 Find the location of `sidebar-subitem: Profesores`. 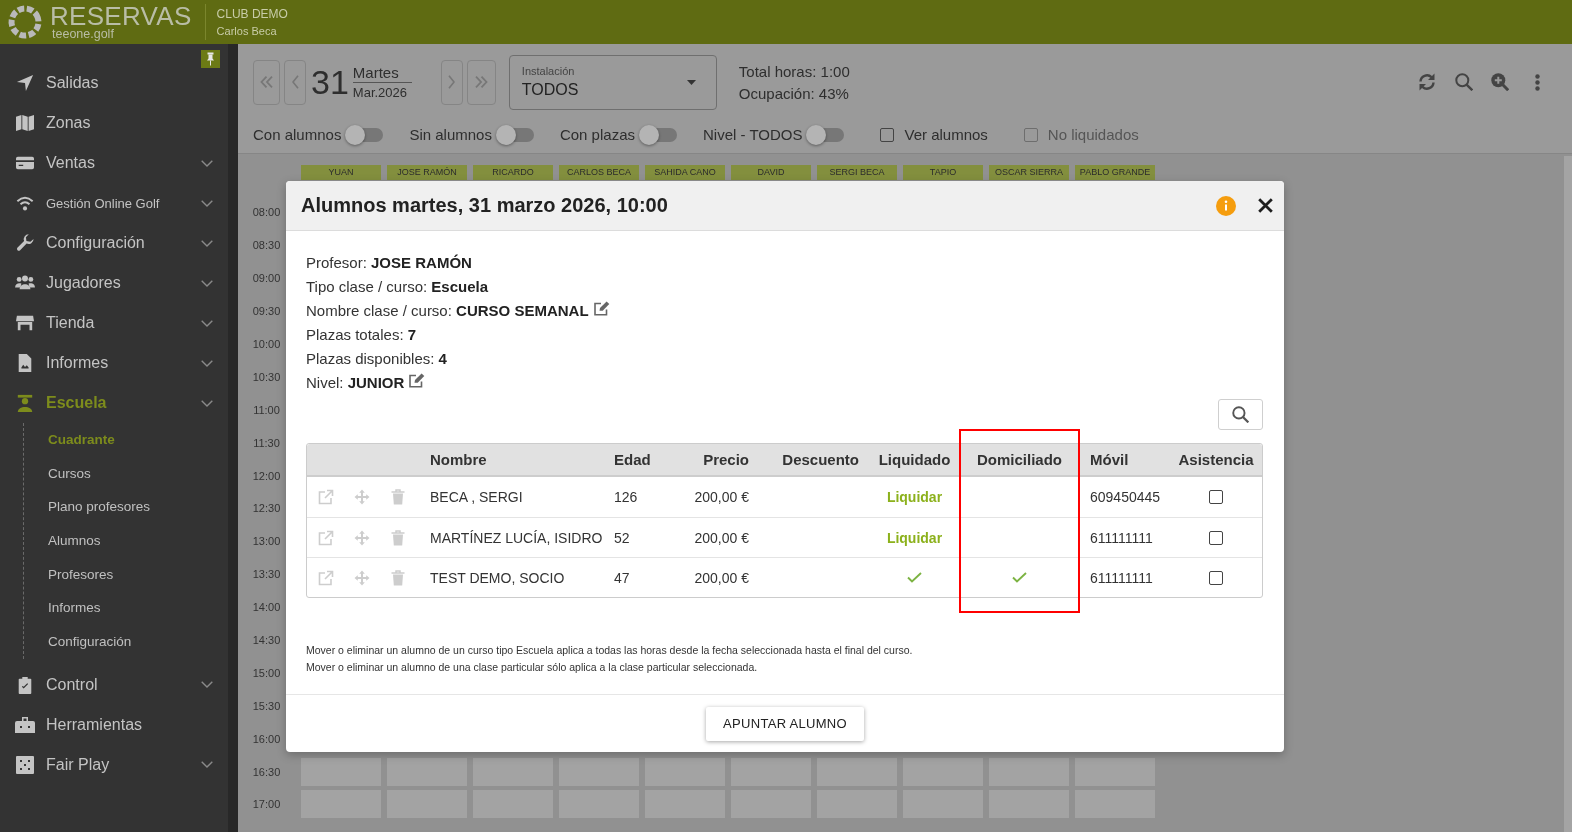

sidebar-subitem: Profesores is located at coordinates (126, 574).